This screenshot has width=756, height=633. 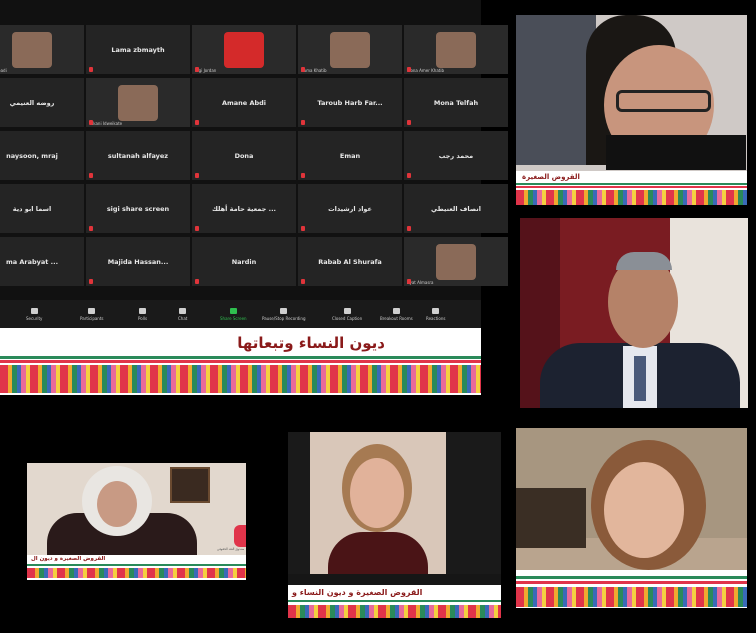 I want to click on toolbar-pause-stop-recording: Pause/Stop Recording, so click(x=283, y=314).